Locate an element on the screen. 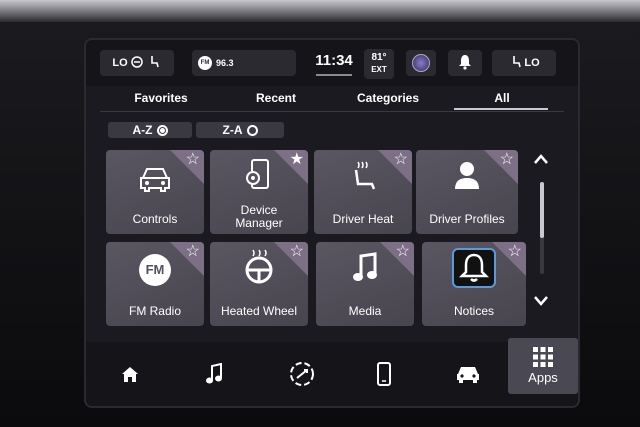 The height and width of the screenshot is (427, 640). person-icon is located at coordinates (467, 177).